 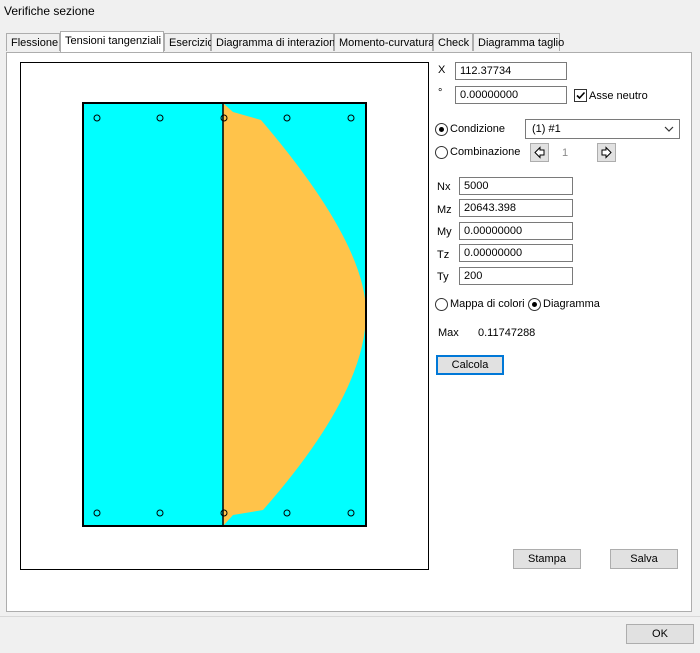 I want to click on combinazione-radio, so click(x=441, y=152).